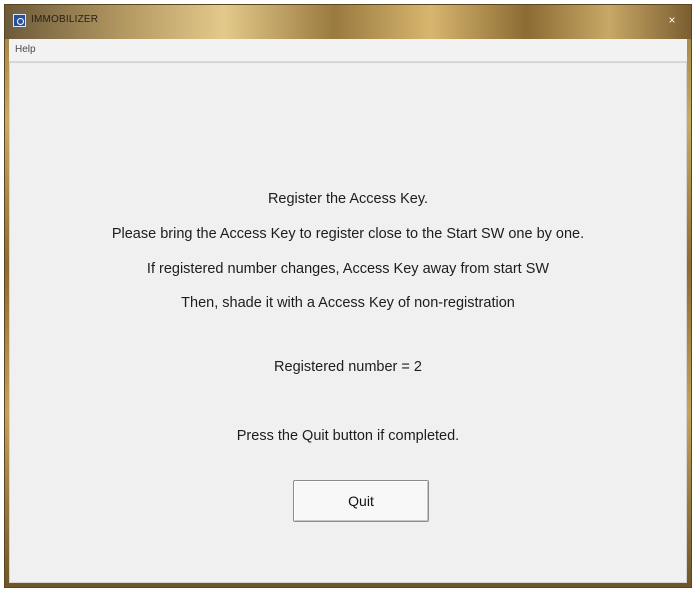 Image resolution: width=696 pixels, height=594 pixels. I want to click on completion-instruction: Press the Quit button if completed., so click(348, 436).